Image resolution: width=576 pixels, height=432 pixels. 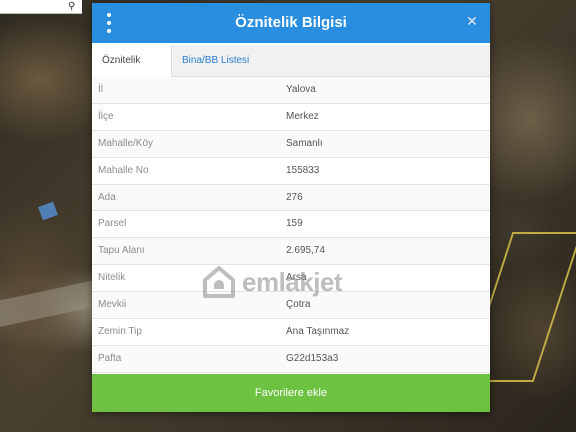 I want to click on table-row: Parsel 159, so click(x=291, y=225).